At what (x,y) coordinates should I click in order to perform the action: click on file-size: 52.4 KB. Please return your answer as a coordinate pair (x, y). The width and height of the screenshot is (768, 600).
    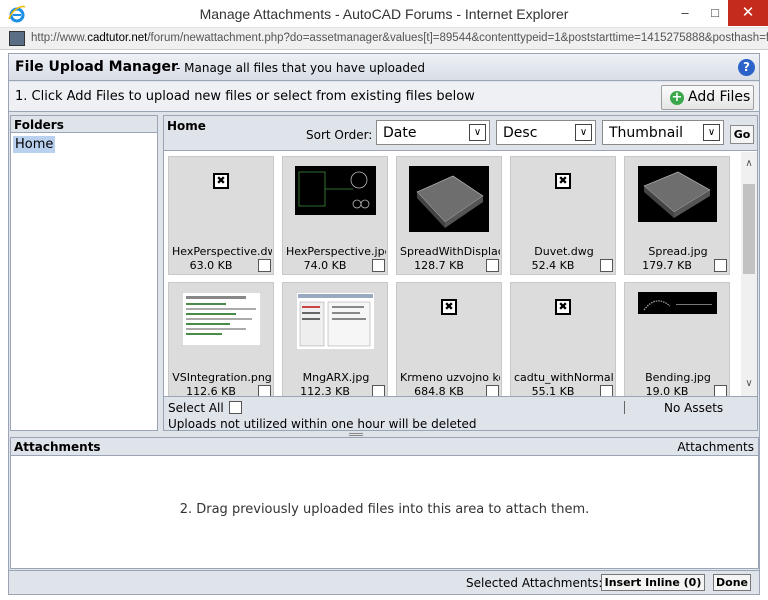
    Looking at the image, I should click on (553, 265).